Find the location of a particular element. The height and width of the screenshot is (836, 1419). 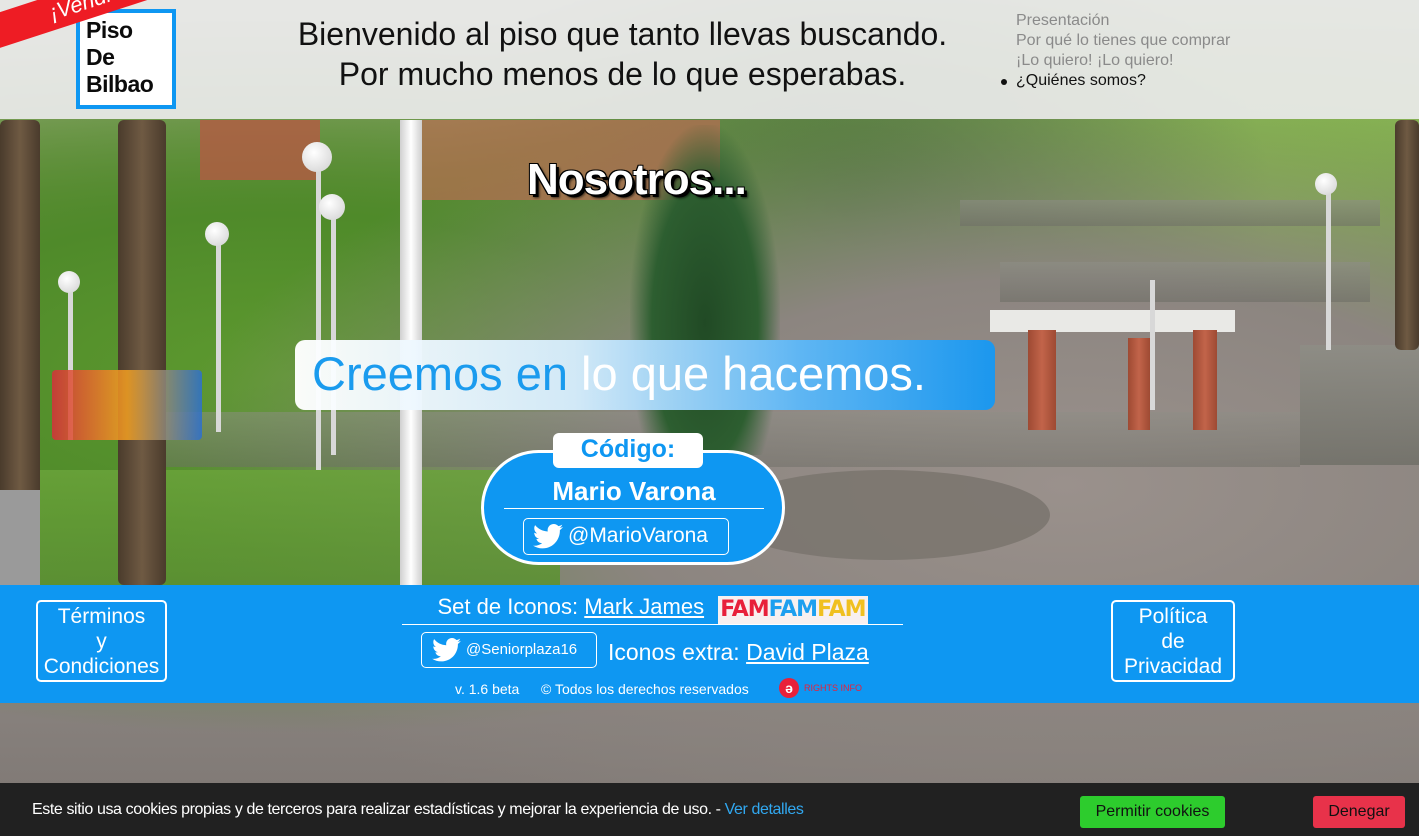

version-label: v. 1.6 beta is located at coordinates (487, 689).